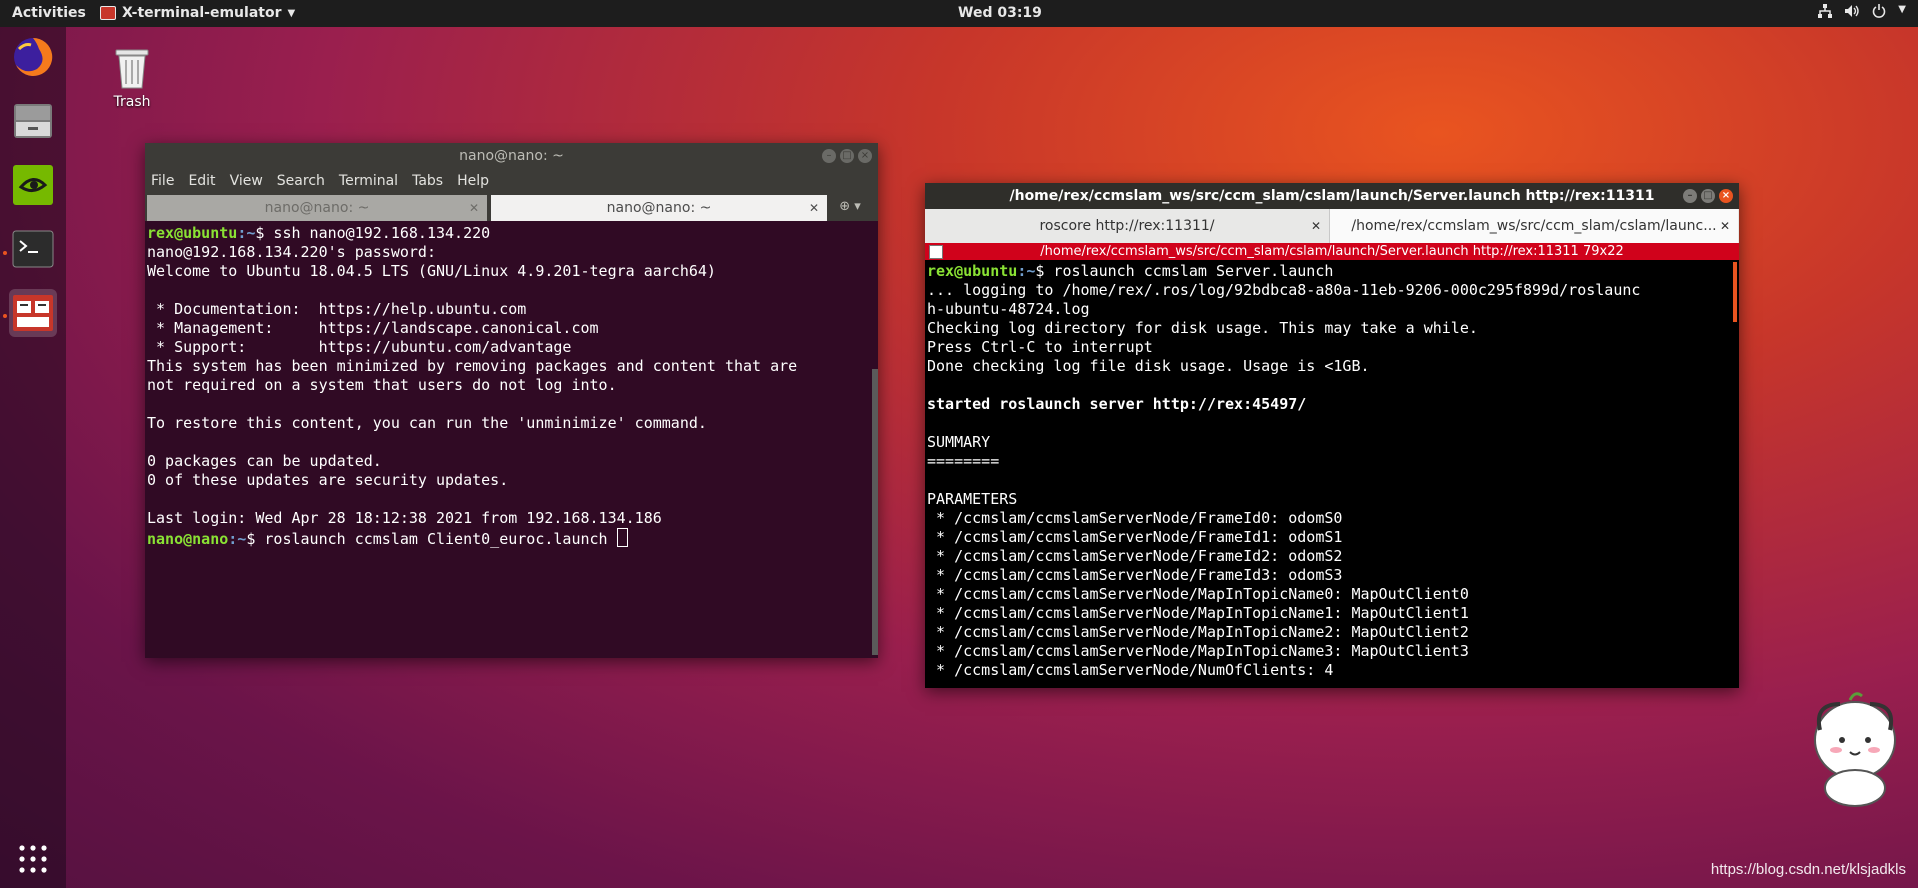 This screenshot has height=888, width=1918. Describe the element at coordinates (1855, 735) in the screenshot. I see `mascot-sticker` at that location.